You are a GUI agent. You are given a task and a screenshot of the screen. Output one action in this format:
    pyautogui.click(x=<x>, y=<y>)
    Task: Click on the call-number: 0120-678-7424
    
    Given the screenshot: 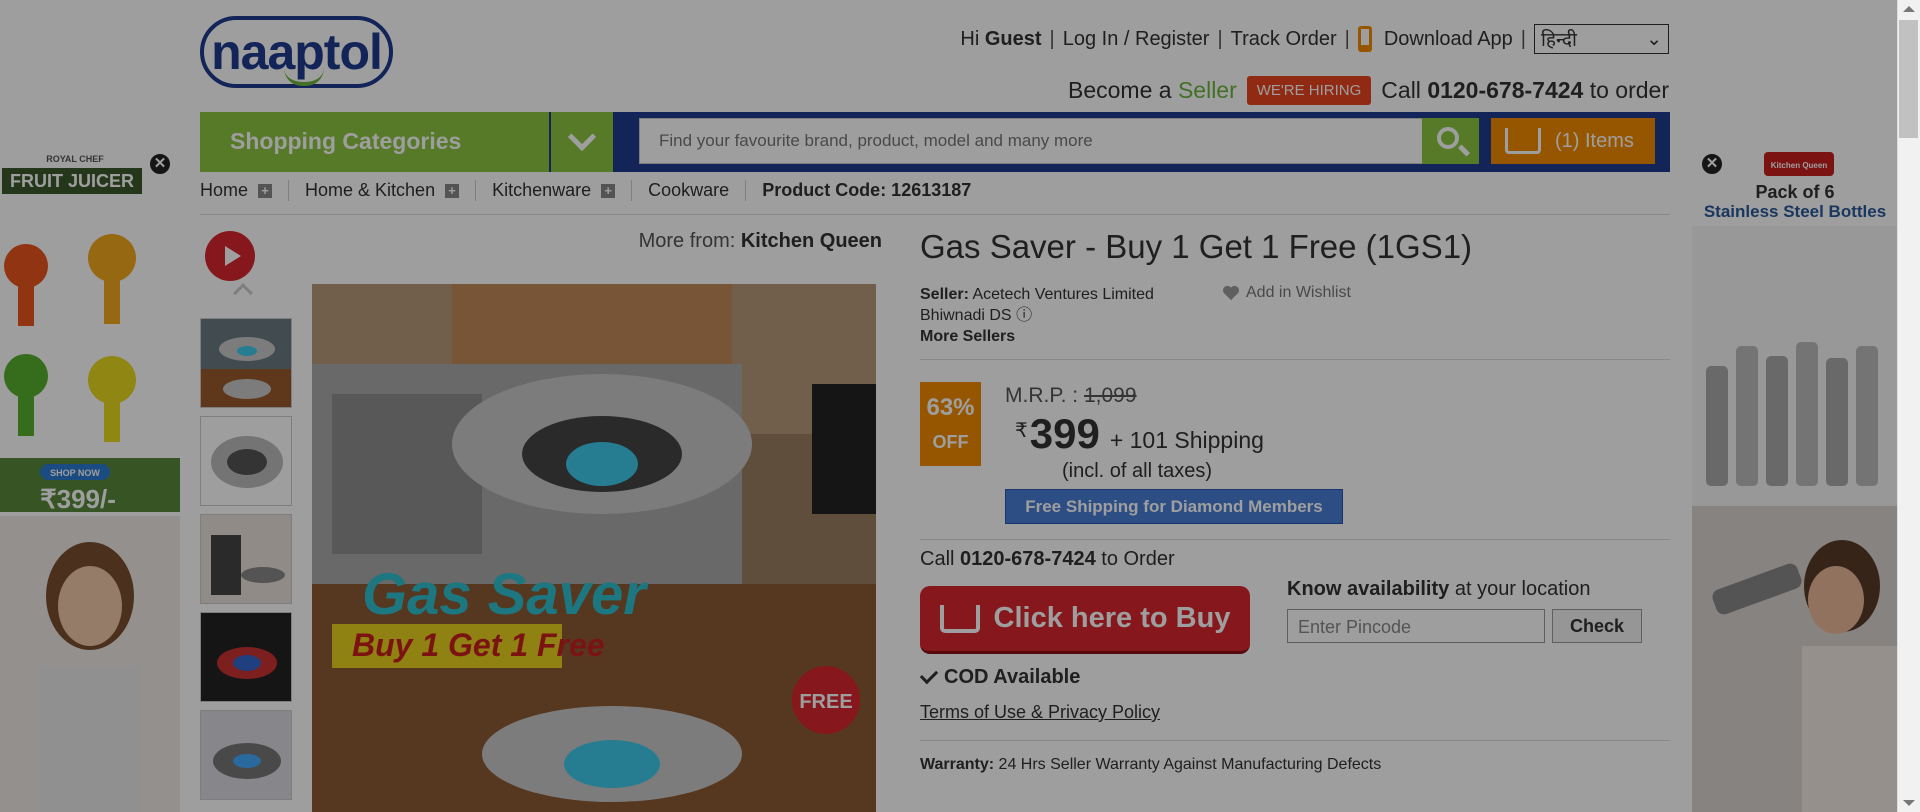 What is the action you would take?
    pyautogui.click(x=1505, y=90)
    